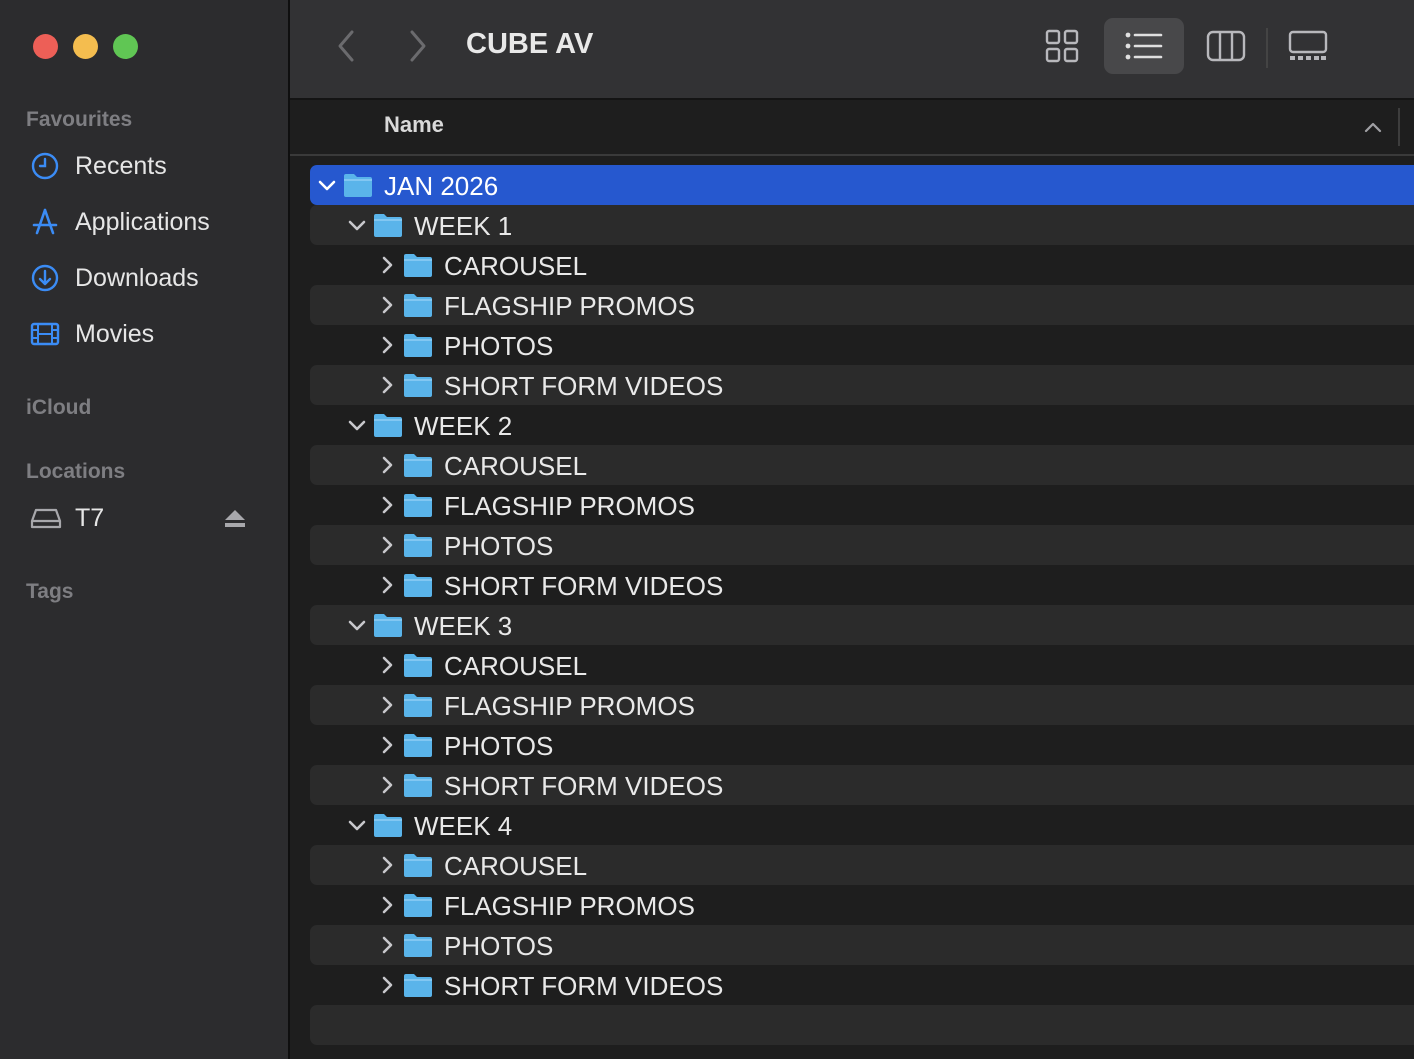 The image size is (1414, 1059). Describe the element at coordinates (142, 221) in the screenshot. I see `sidebar-item-label: Applications` at that location.